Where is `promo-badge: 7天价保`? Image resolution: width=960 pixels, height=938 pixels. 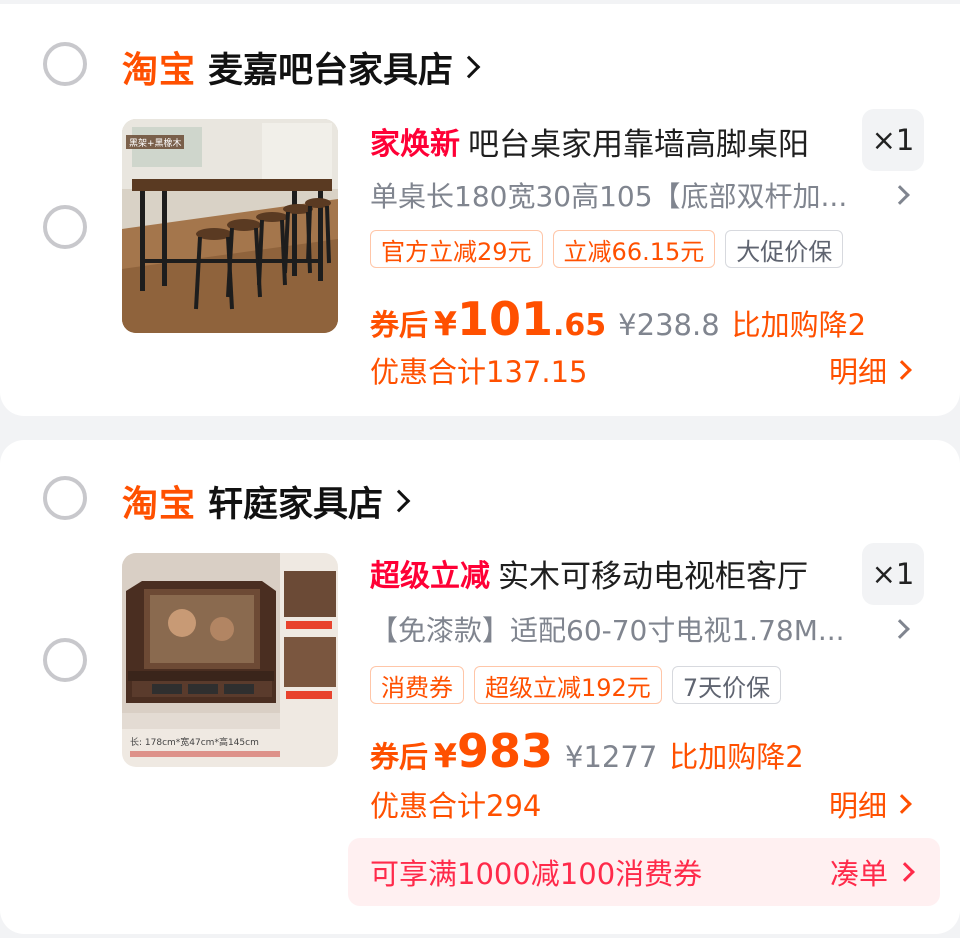 promo-badge: 7天价保 is located at coordinates (726, 685).